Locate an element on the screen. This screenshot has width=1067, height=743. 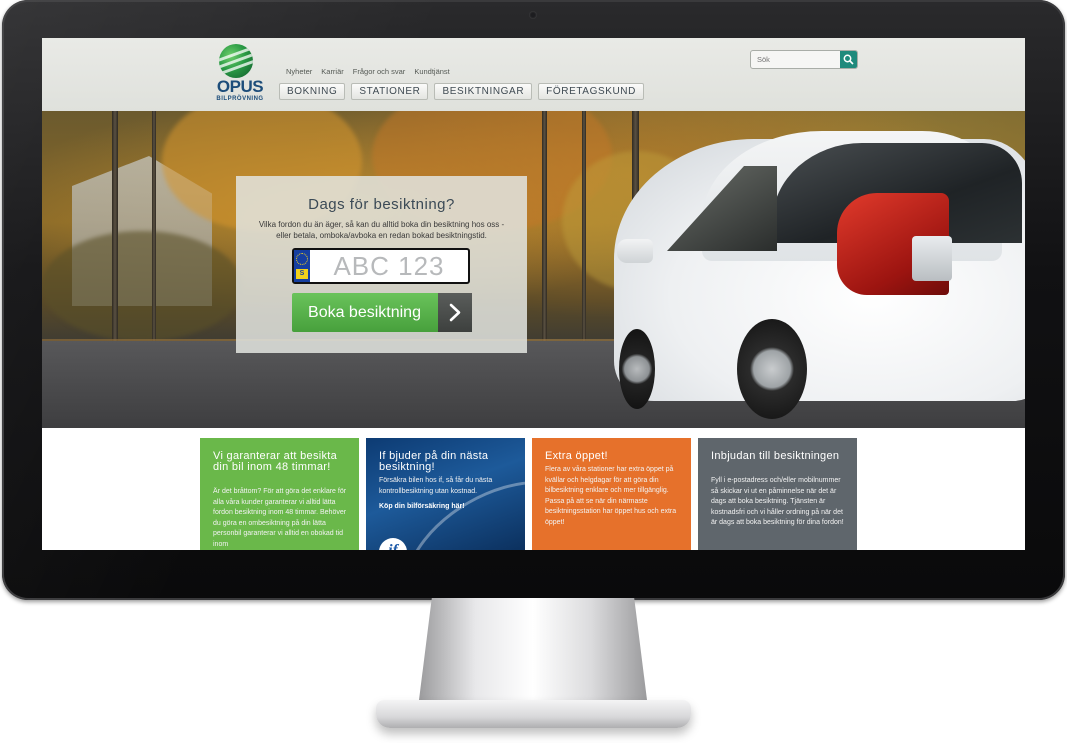
car-mirror is located at coordinates (635, 251).